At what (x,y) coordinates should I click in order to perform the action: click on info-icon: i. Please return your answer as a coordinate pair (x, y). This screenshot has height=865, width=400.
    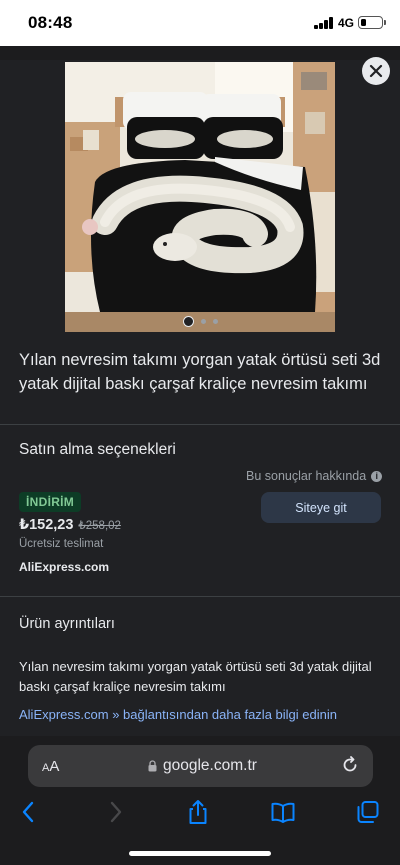
    Looking at the image, I should click on (377, 476).